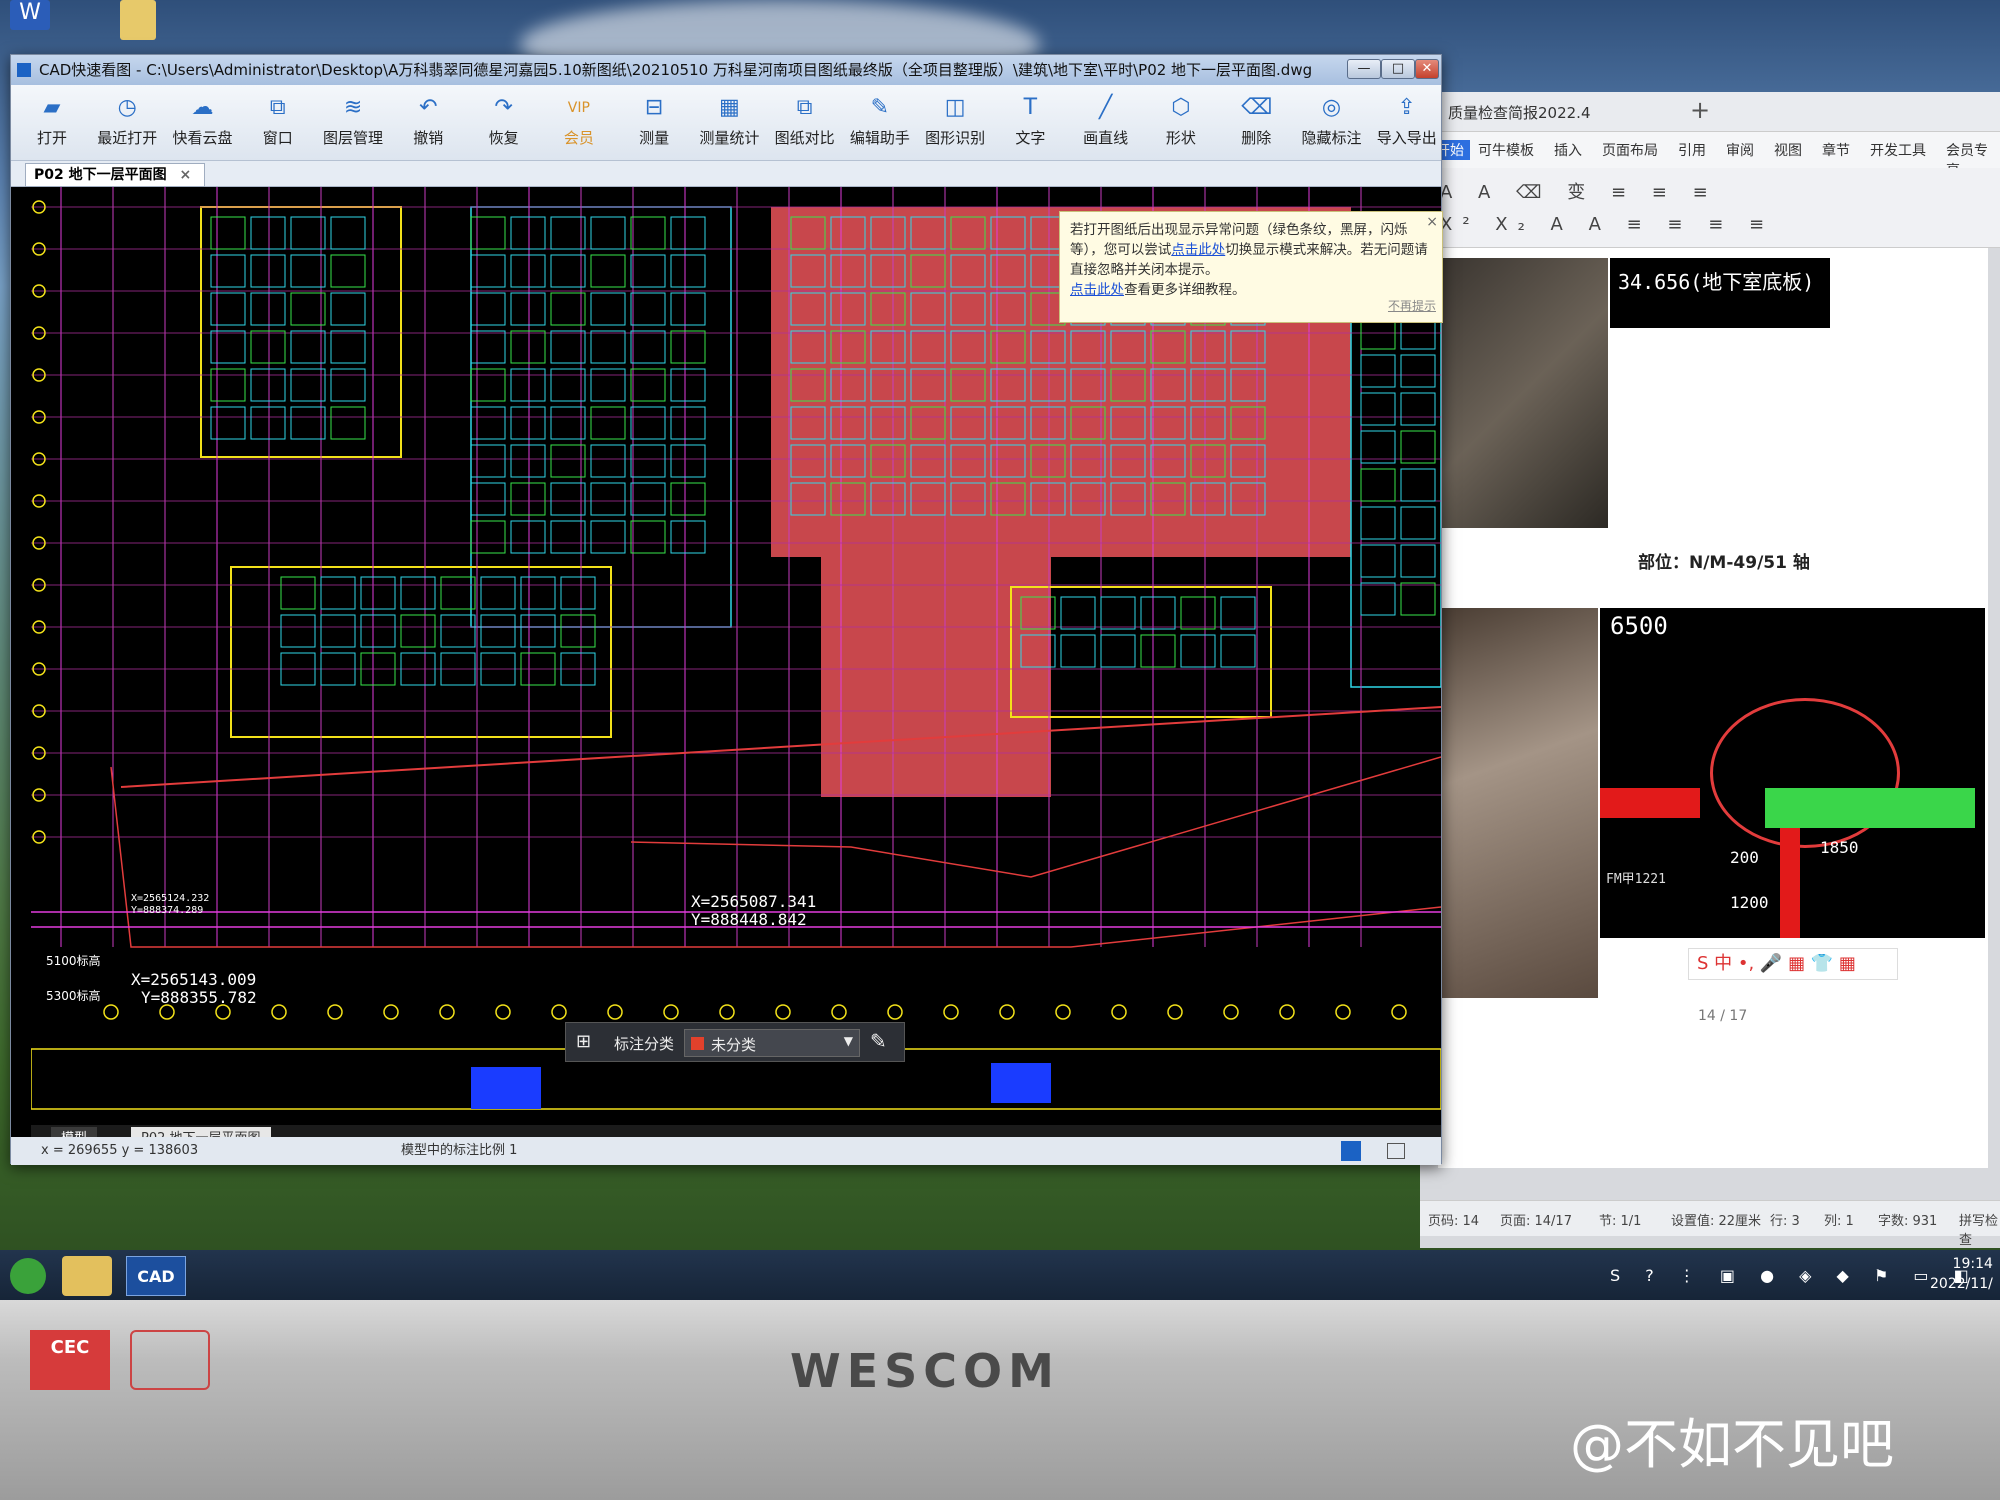 The height and width of the screenshot is (1500, 2000). I want to click on toolbar-button-1: ◷ 最近打开, so click(127, 123).